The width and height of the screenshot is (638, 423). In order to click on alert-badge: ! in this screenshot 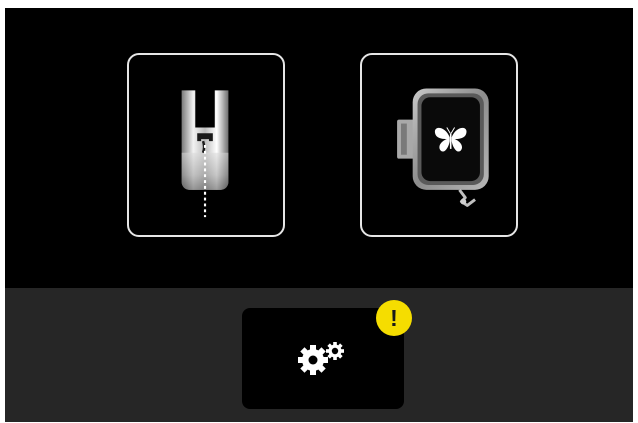, I will do `click(394, 318)`.